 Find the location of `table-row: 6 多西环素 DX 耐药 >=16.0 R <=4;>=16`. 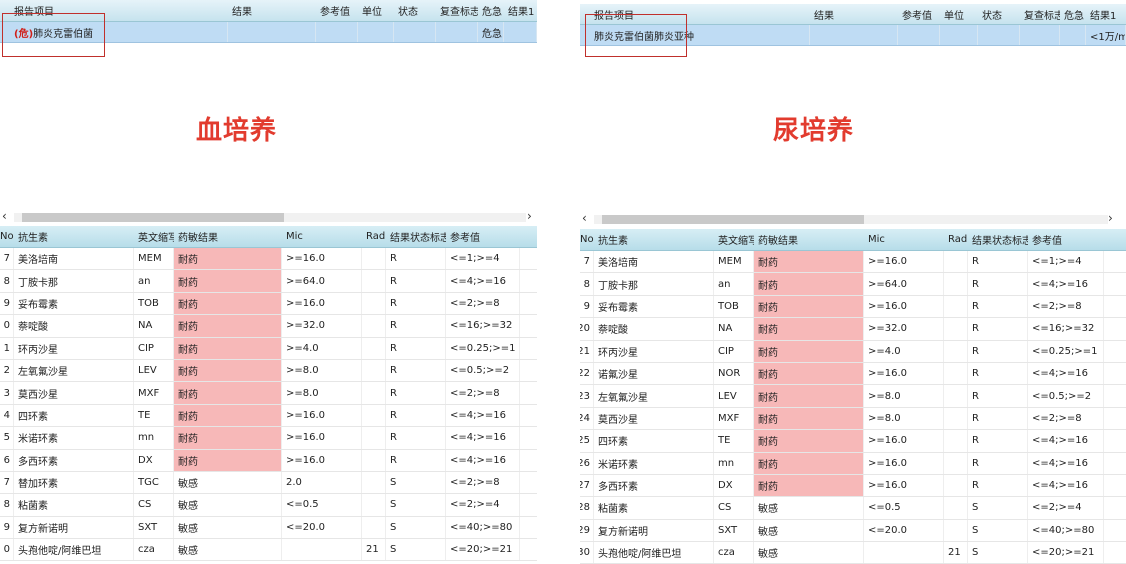

table-row: 6 多西环素 DX 耐药 >=16.0 R <=4;>=16 is located at coordinates (268, 460).